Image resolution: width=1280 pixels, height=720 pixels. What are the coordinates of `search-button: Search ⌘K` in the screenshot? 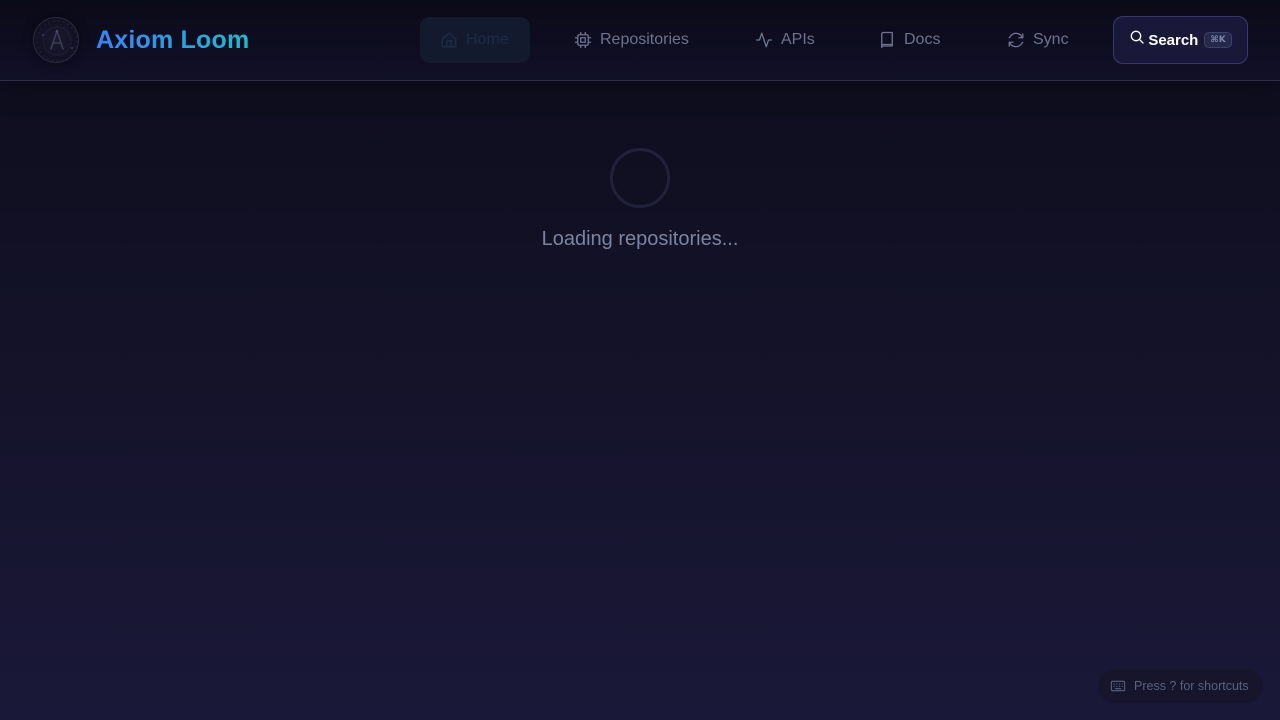 It's located at (1180, 40).